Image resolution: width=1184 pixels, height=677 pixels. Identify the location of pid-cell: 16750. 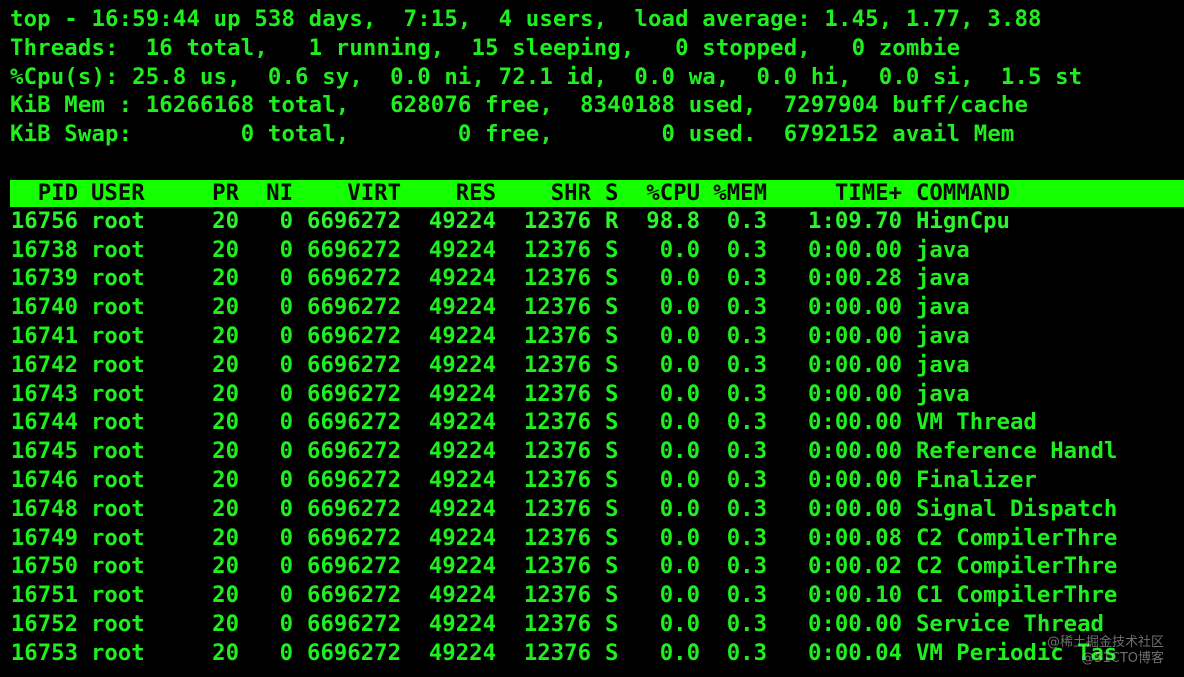
(44, 566).